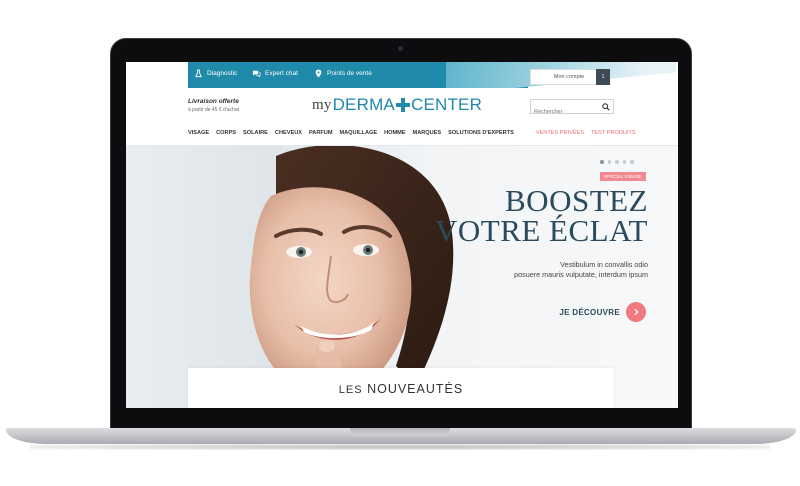 This screenshot has width=800, height=486. I want to click on discover-cta: JE DÉCOUVRE, so click(602, 312).